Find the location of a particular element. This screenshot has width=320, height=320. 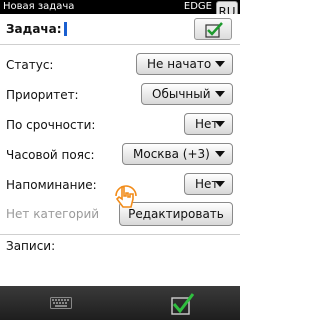

confirm-button-bottom is located at coordinates (182, 304).